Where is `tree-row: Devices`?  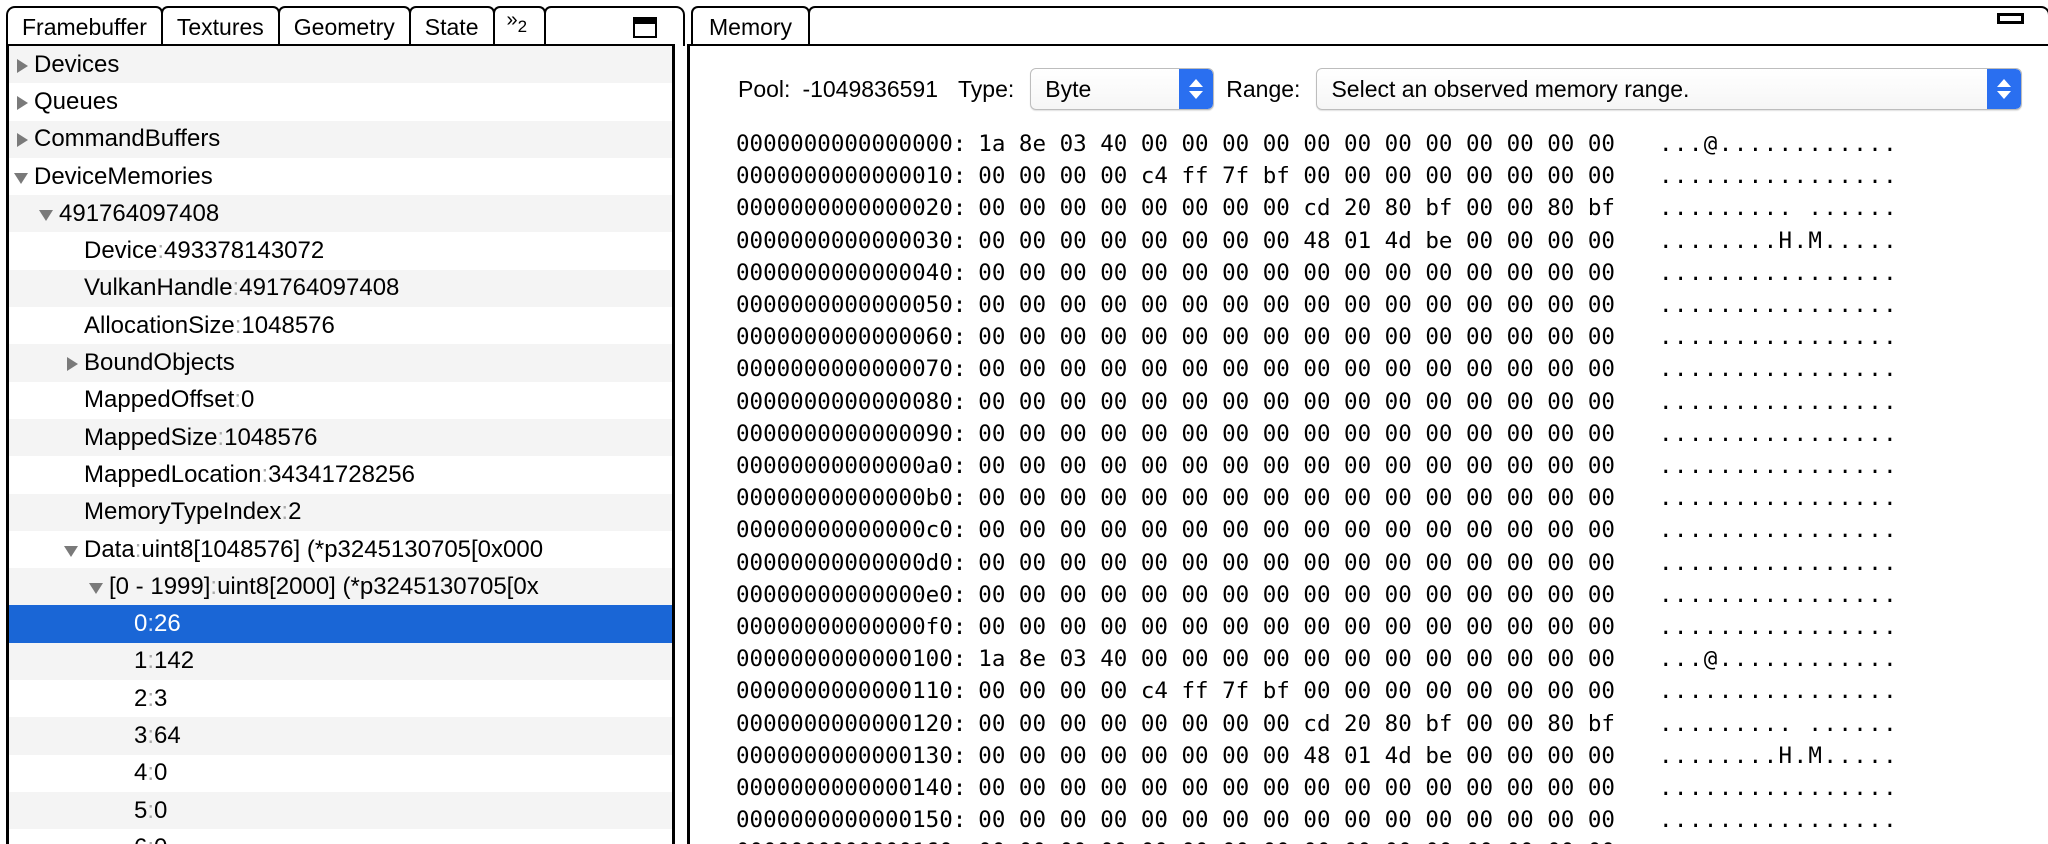
tree-row: Devices is located at coordinates (340, 65).